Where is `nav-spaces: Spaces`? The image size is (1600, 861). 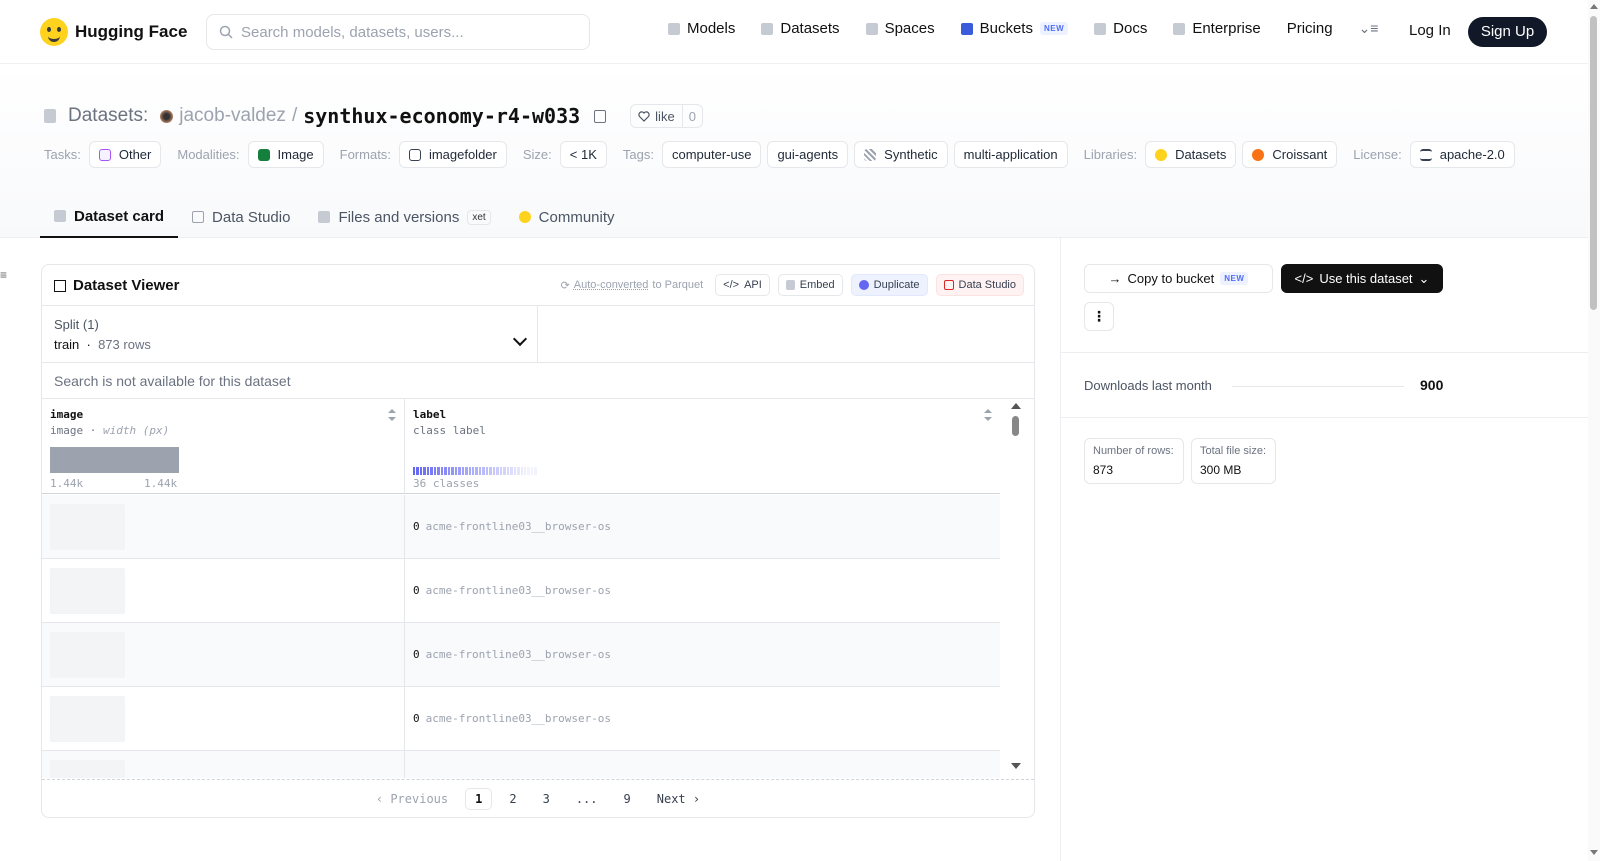
nav-spaces: Spaces is located at coordinates (900, 28).